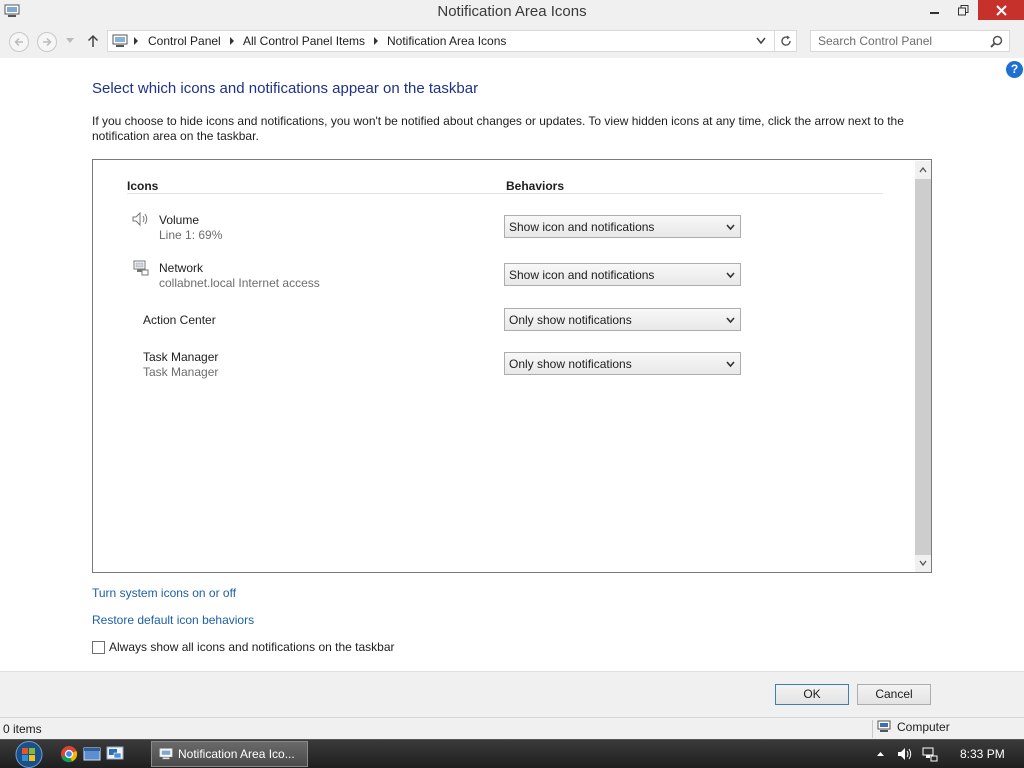 This screenshot has height=768, width=1024. Describe the element at coordinates (570, 364) in the screenshot. I see `task-manager-behavior-value: Only show notifications` at that location.